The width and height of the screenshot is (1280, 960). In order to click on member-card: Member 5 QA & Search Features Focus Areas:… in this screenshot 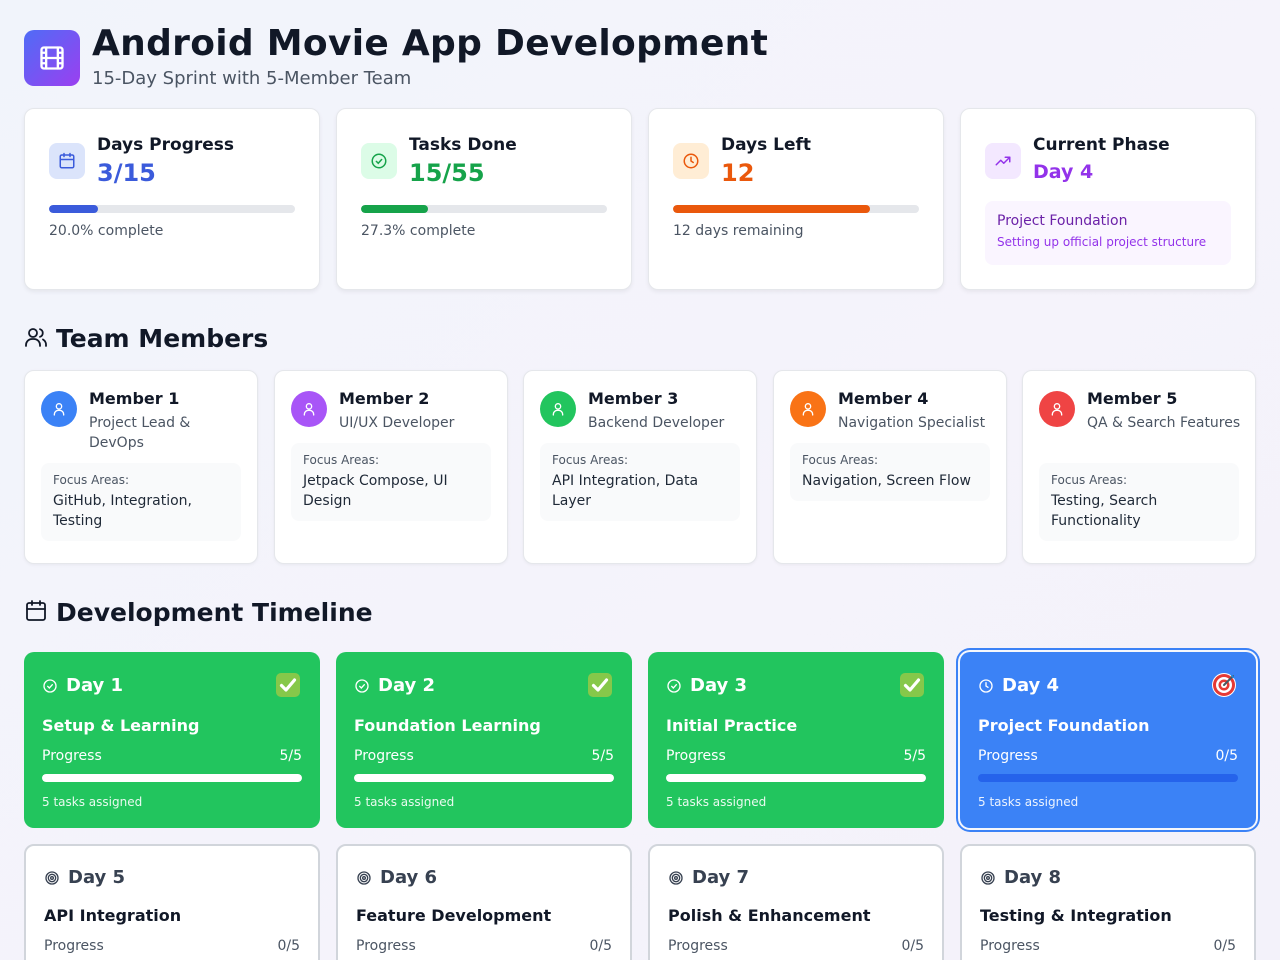, I will do `click(1139, 467)`.